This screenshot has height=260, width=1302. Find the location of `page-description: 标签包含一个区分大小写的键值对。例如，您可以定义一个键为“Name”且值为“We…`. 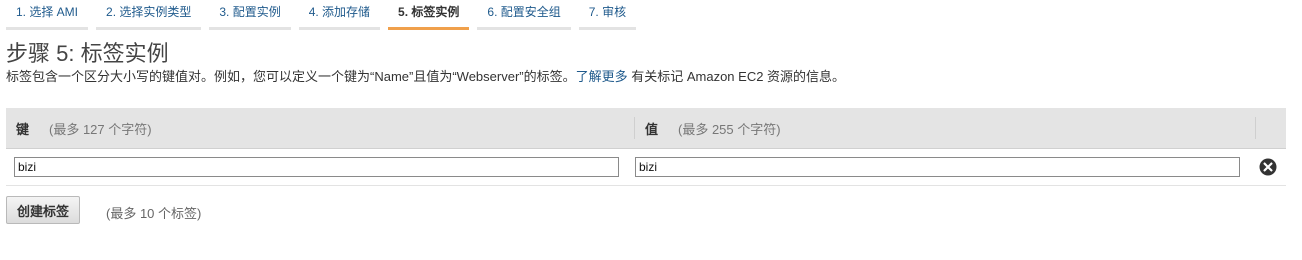

page-description: 标签包含一个区分大小写的键值对。例如，您可以定义一个键为“Name”且值为“We… is located at coordinates (425, 77).